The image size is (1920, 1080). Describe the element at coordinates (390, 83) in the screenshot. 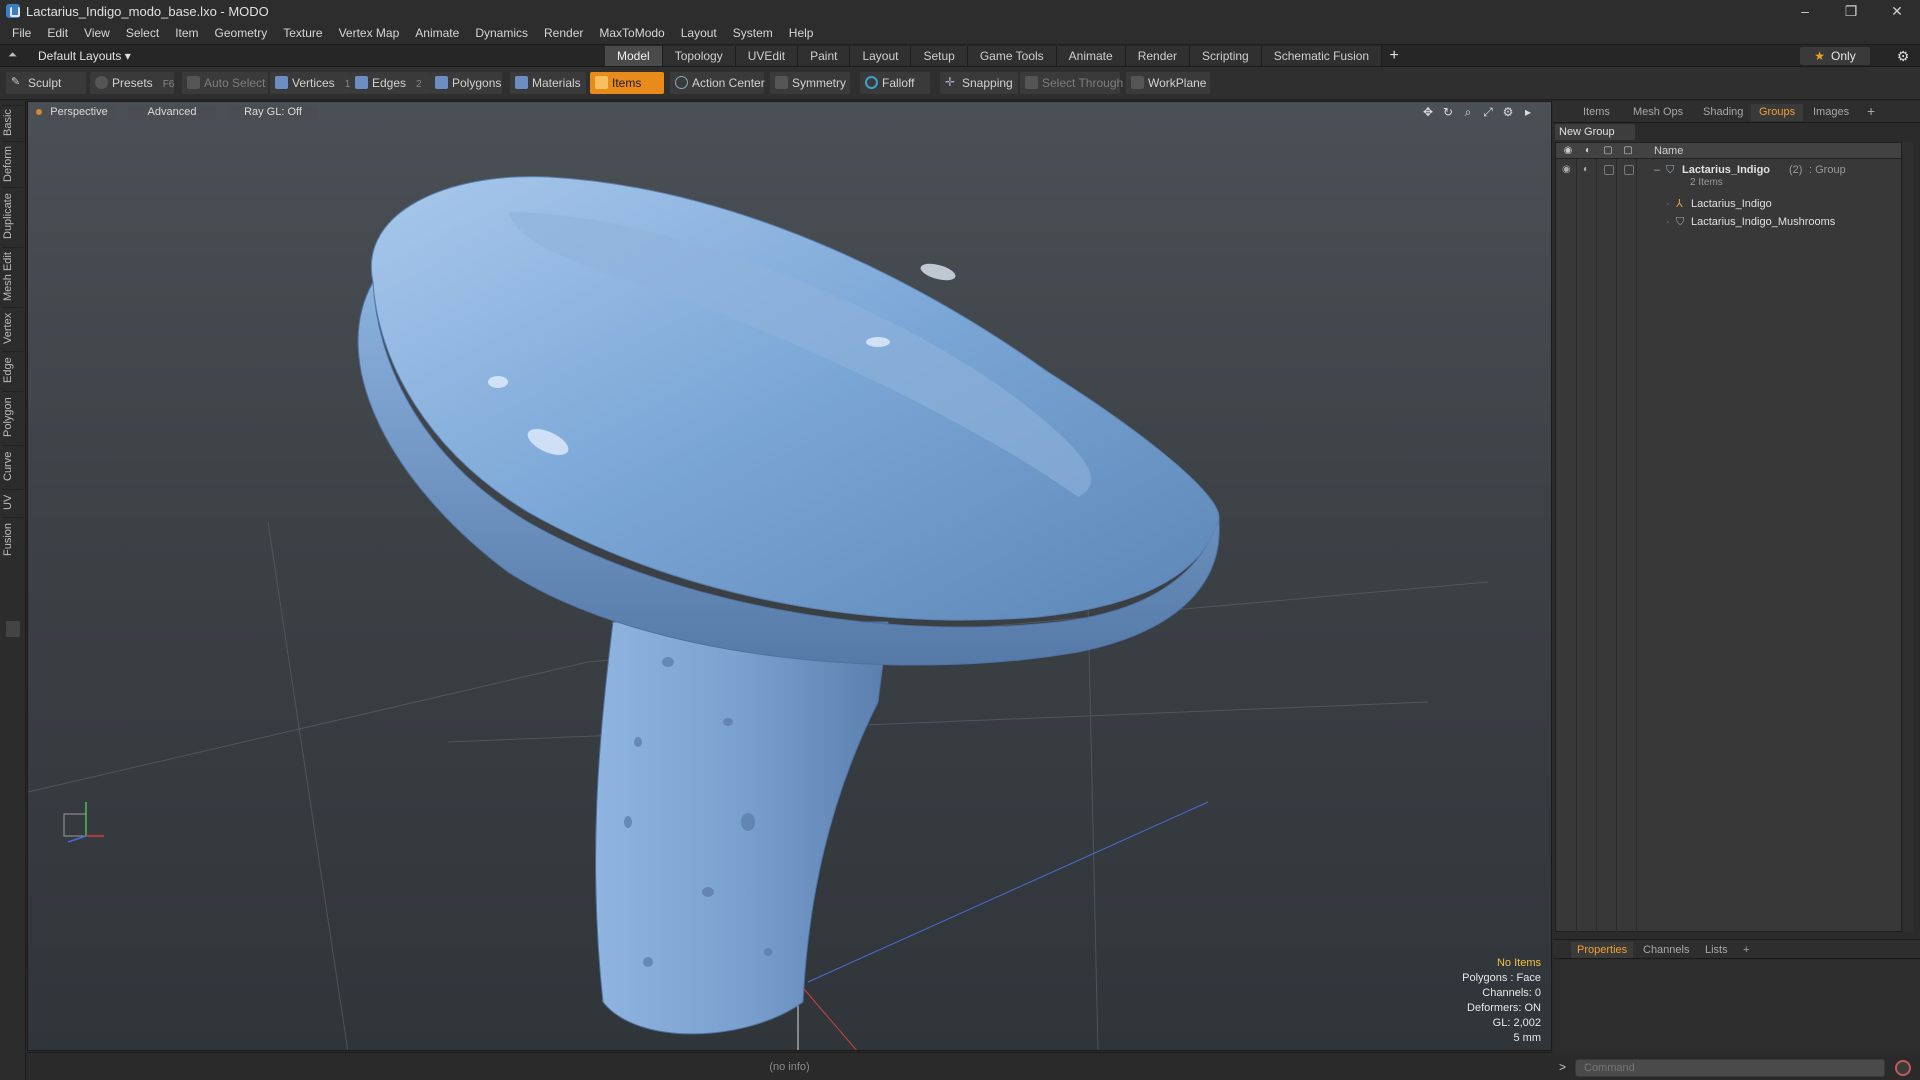

I see `edges-button: Edges 2` at that location.